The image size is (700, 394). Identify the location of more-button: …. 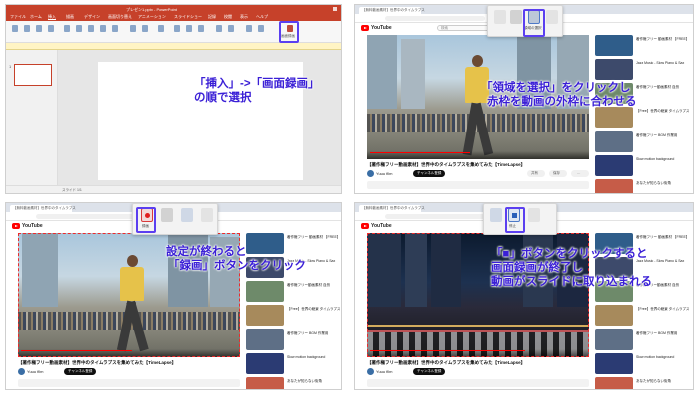
(580, 173).